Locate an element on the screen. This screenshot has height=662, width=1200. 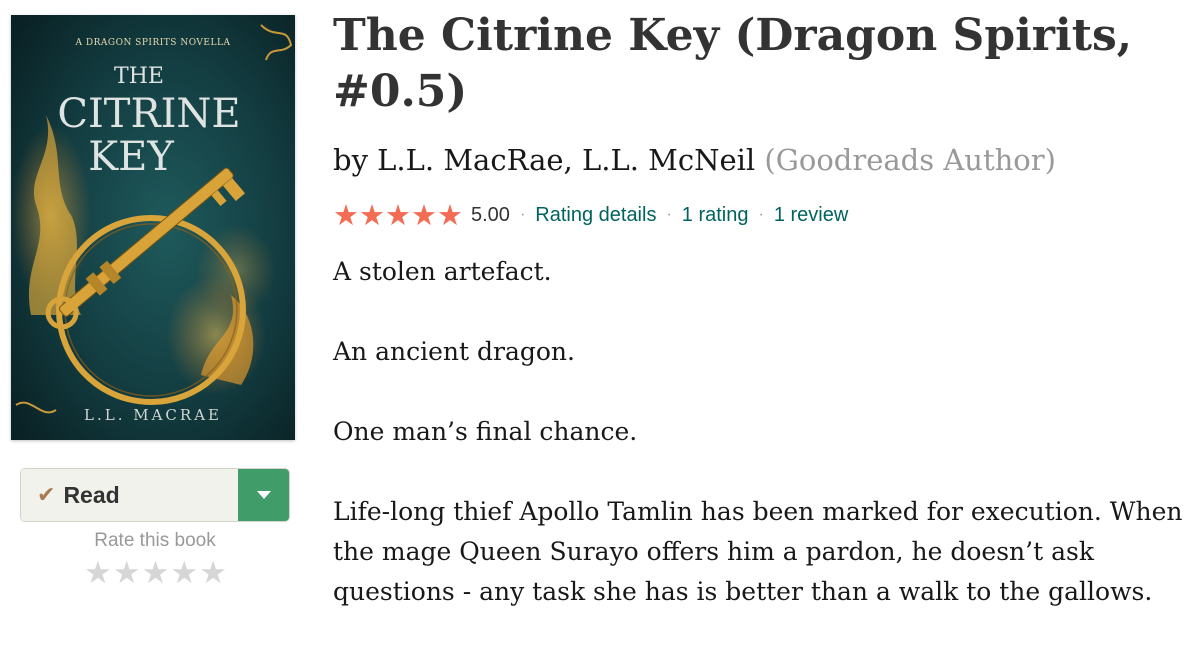
description-paragraph: A stolen artefact. is located at coordinates (442, 271).